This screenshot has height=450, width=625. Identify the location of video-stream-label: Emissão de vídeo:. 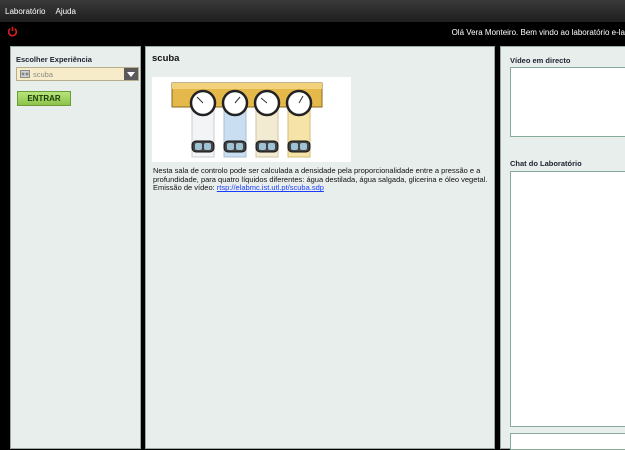
(184, 188).